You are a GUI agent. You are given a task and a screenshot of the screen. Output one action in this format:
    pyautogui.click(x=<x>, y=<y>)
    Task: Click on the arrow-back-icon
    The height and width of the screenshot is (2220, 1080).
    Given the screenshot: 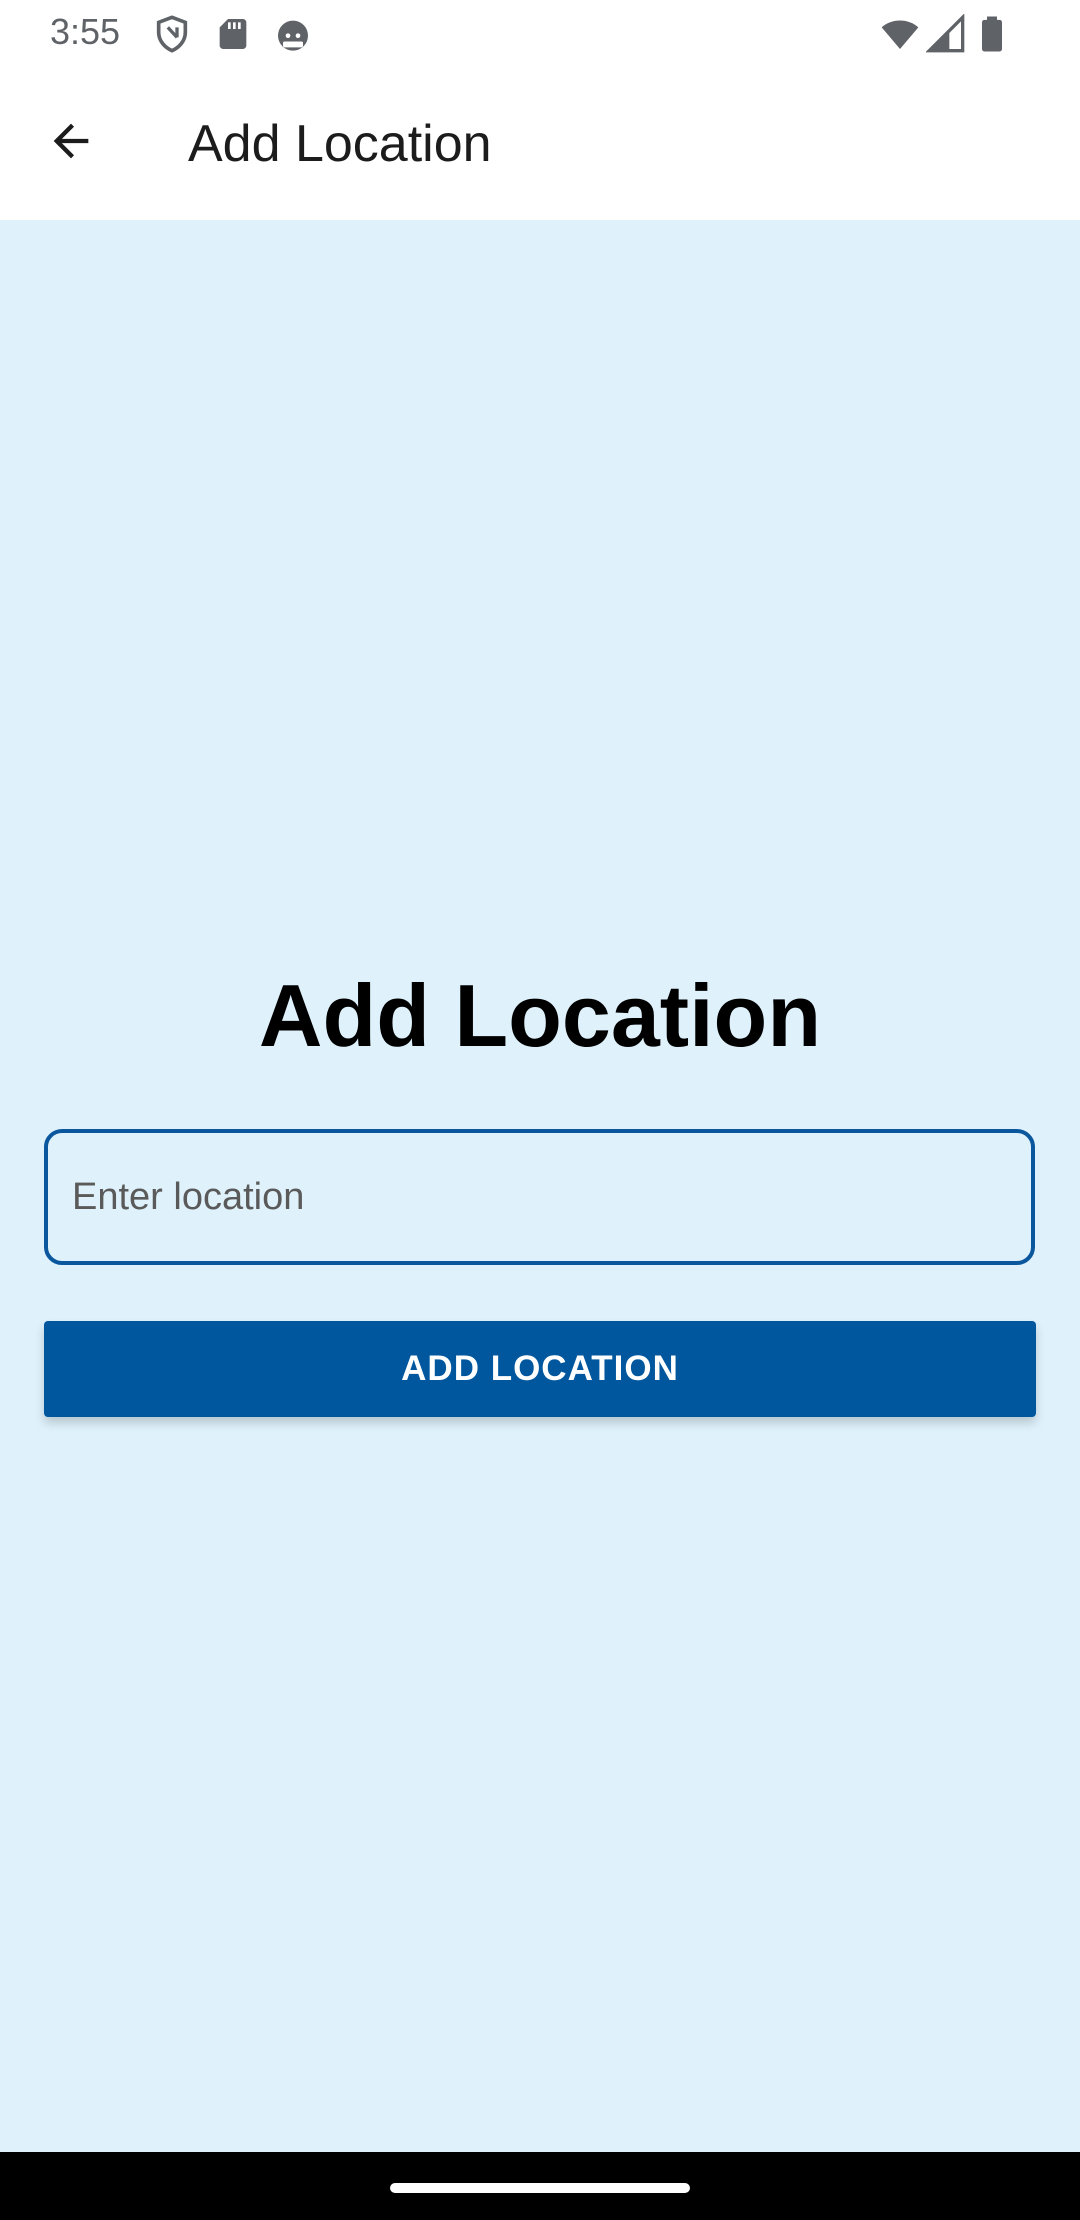 What is the action you would take?
    pyautogui.click(x=71, y=143)
    